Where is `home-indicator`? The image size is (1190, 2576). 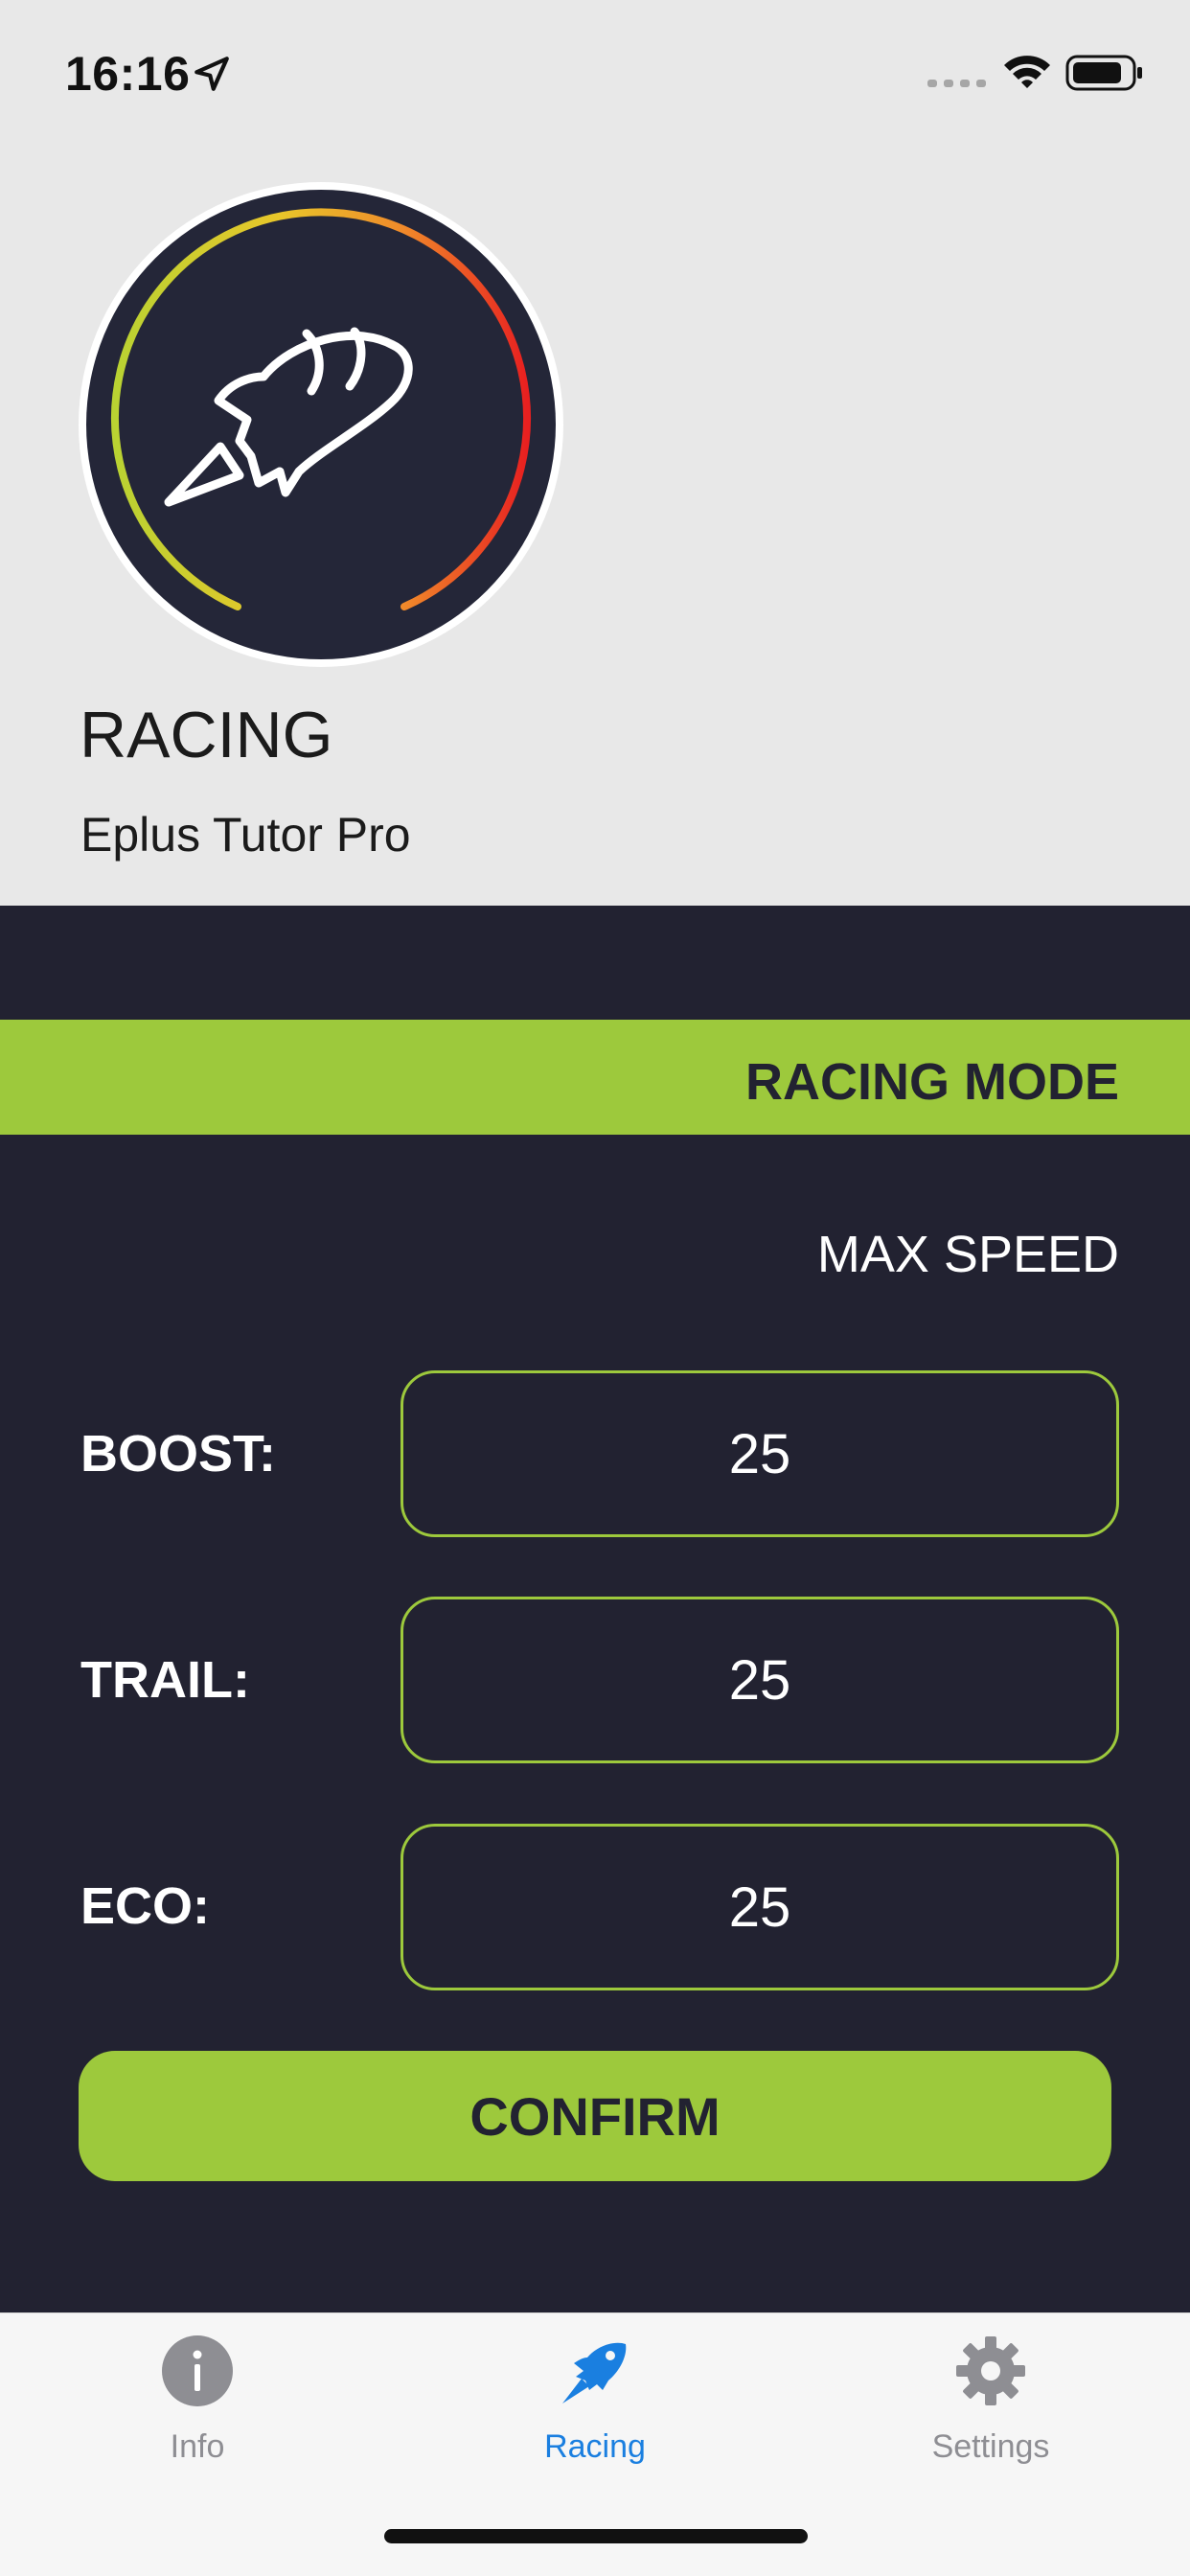
home-indicator is located at coordinates (596, 2536).